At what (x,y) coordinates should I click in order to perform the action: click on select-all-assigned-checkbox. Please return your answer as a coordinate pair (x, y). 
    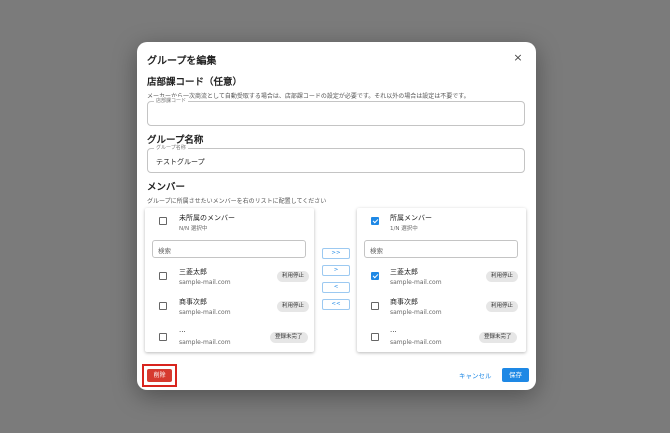
    Looking at the image, I should click on (375, 221).